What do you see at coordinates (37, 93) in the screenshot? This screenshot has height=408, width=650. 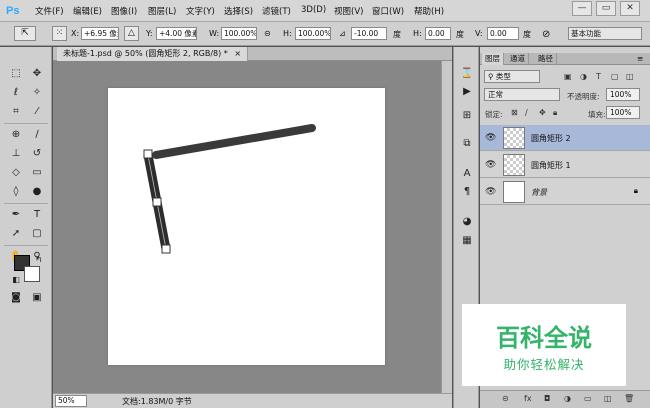 I see `magic-wand-icon: ✧` at bounding box center [37, 93].